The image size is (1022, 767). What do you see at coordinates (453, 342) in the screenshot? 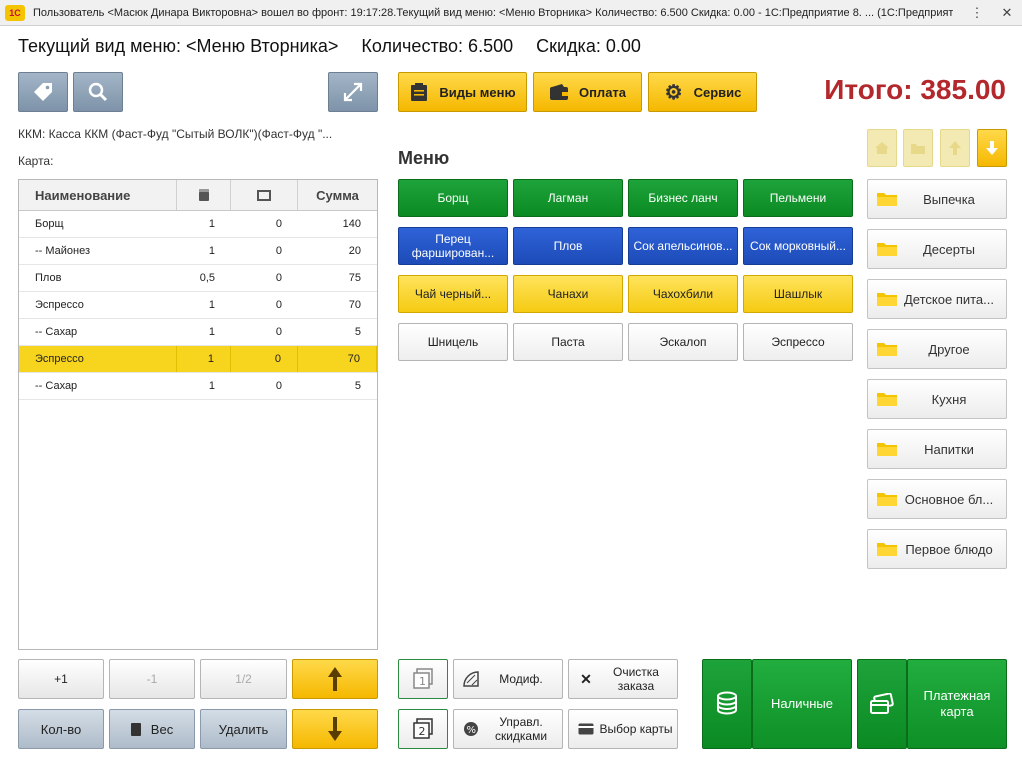
I see `menu-dish-button: Шницель` at bounding box center [453, 342].